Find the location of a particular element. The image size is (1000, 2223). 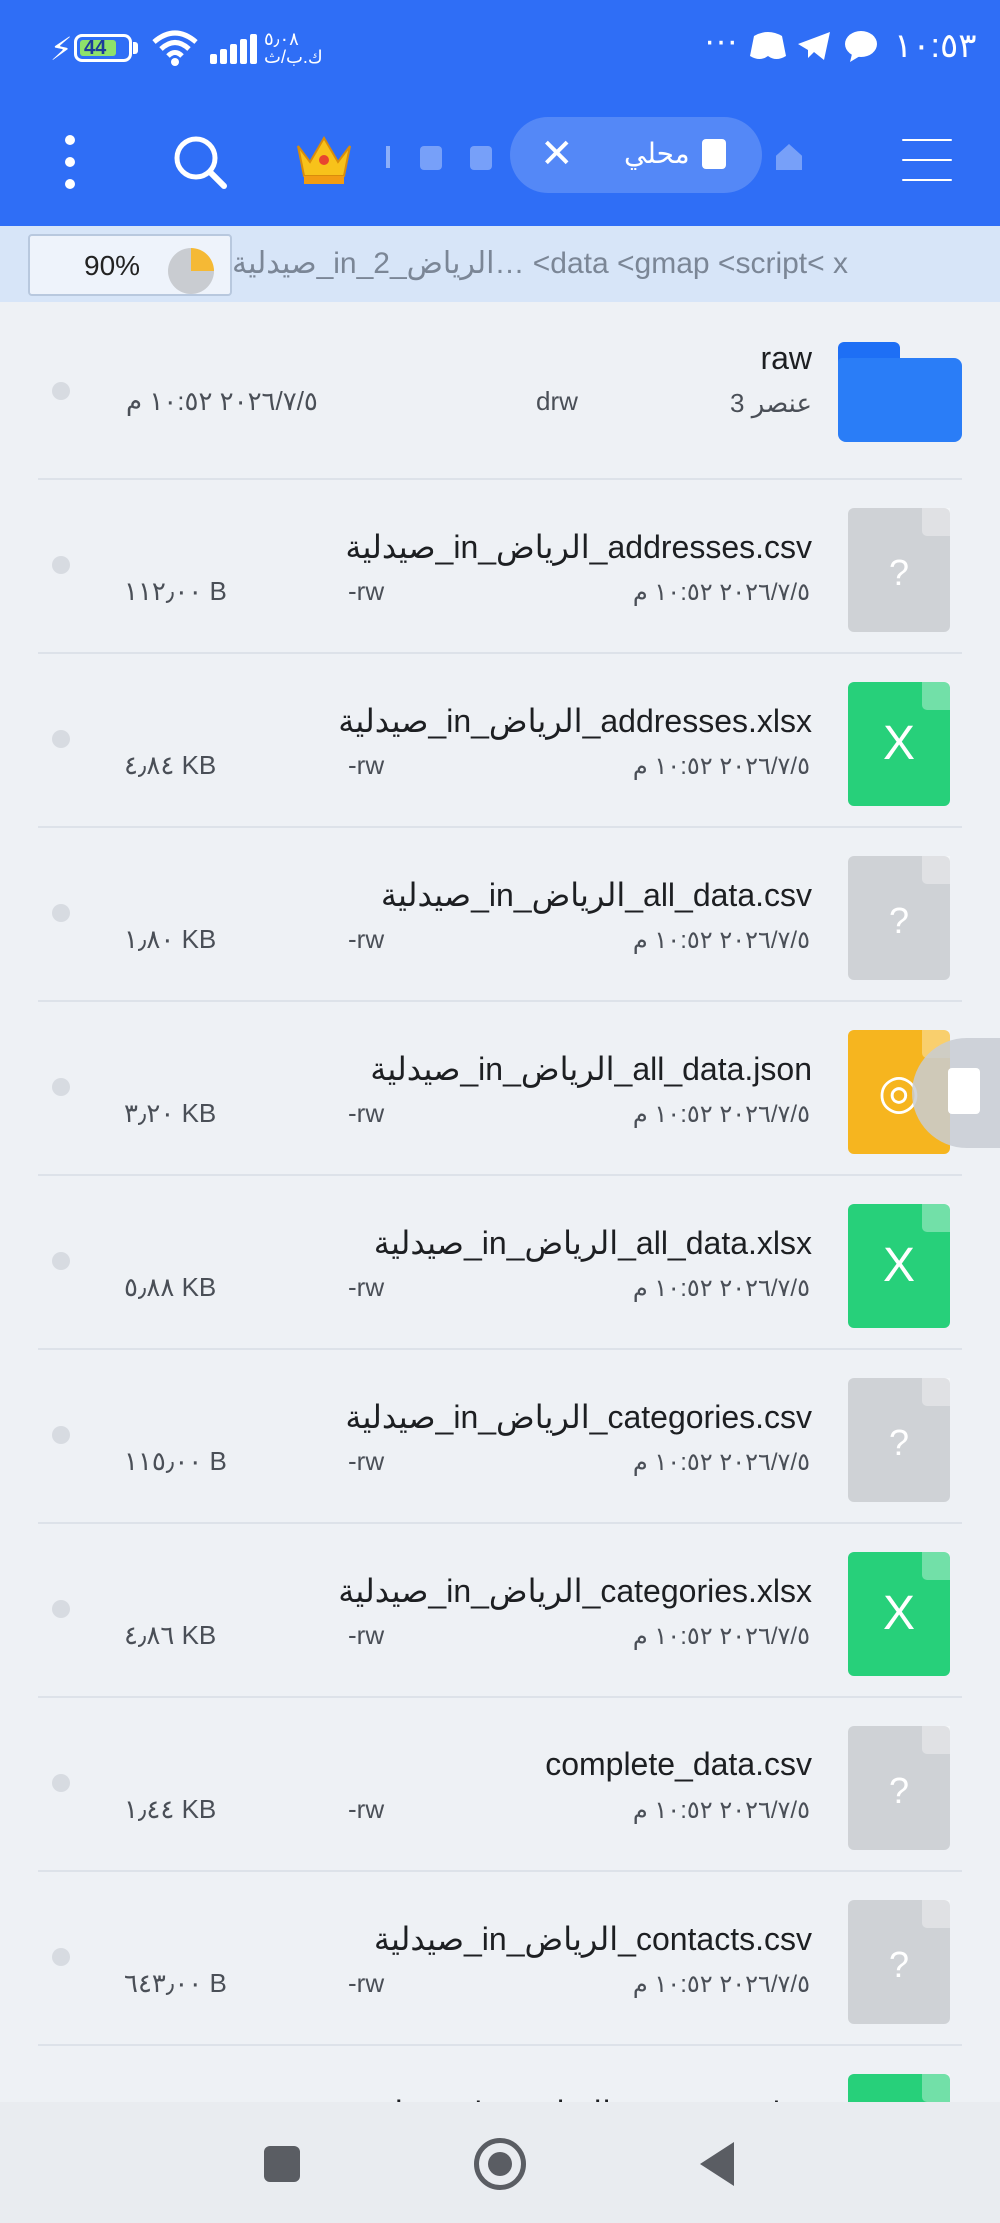

more-options-icon is located at coordinates (70, 162).